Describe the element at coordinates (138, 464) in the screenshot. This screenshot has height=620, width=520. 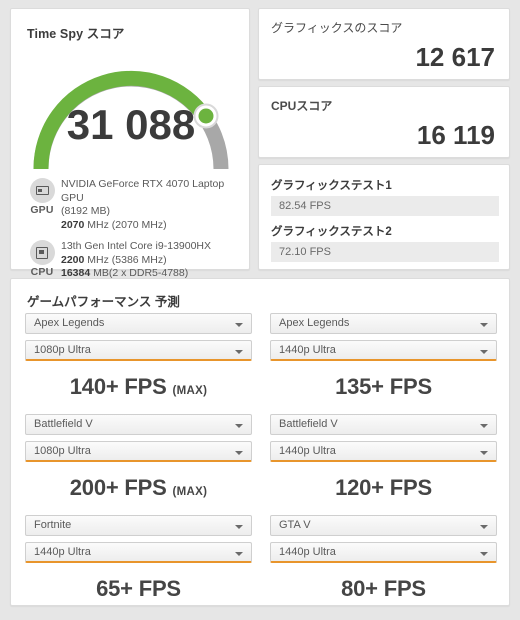
I see `game-cell: Battlefield V 1080p Ultra 200+ FPS (MAX)` at that location.